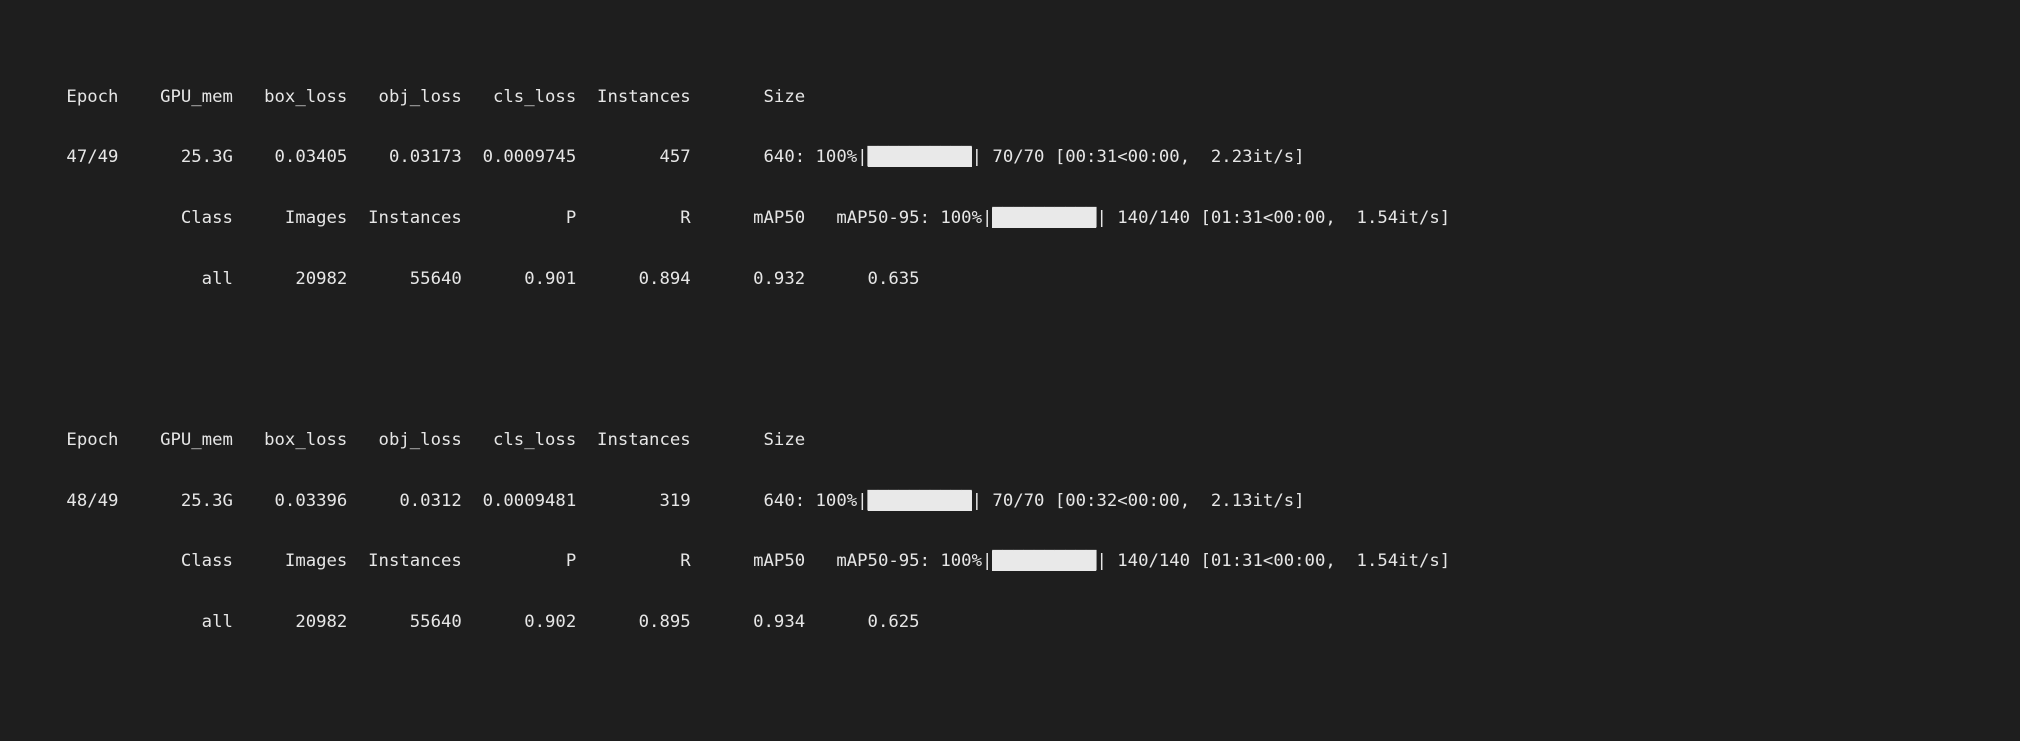  What do you see at coordinates (1138, 157) in the screenshot?
I see `epoch-progress-stats: | 70/70 [00:31<00:00, 2.23it/s]` at bounding box center [1138, 157].